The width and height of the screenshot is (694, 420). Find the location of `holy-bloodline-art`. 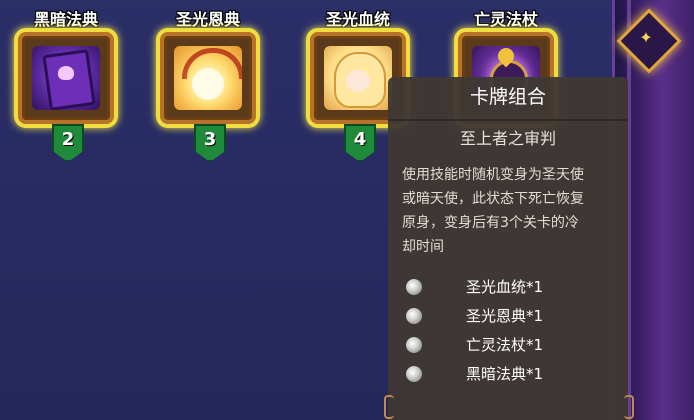

holy-bloodline-art is located at coordinates (358, 78).